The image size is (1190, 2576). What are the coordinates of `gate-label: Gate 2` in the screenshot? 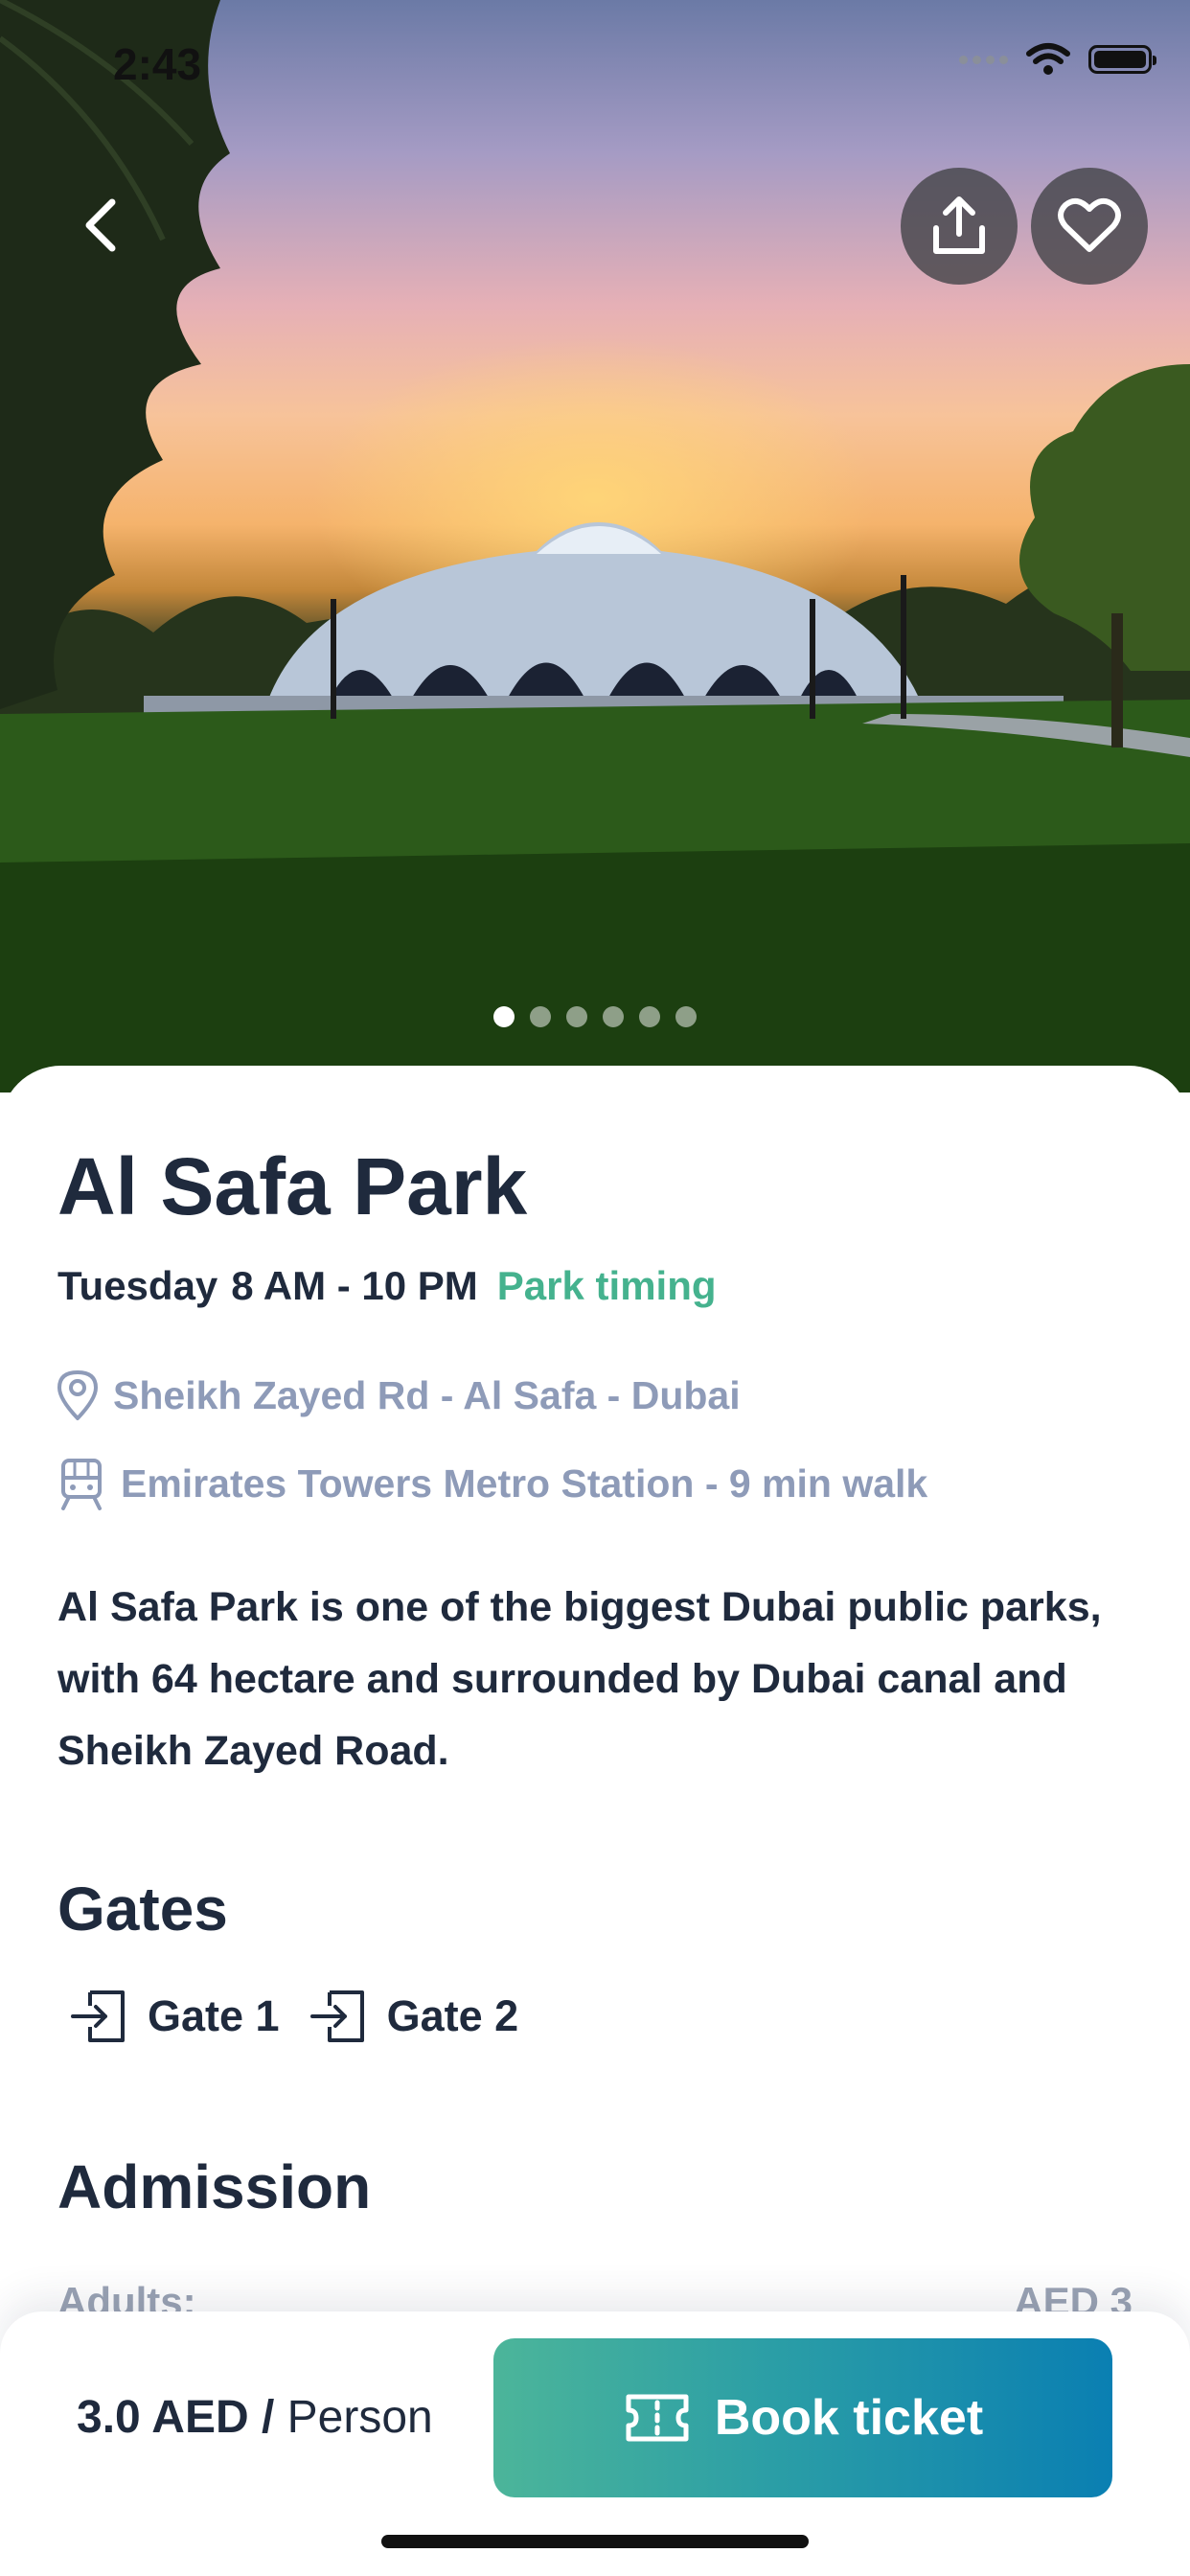 It's located at (452, 2015).